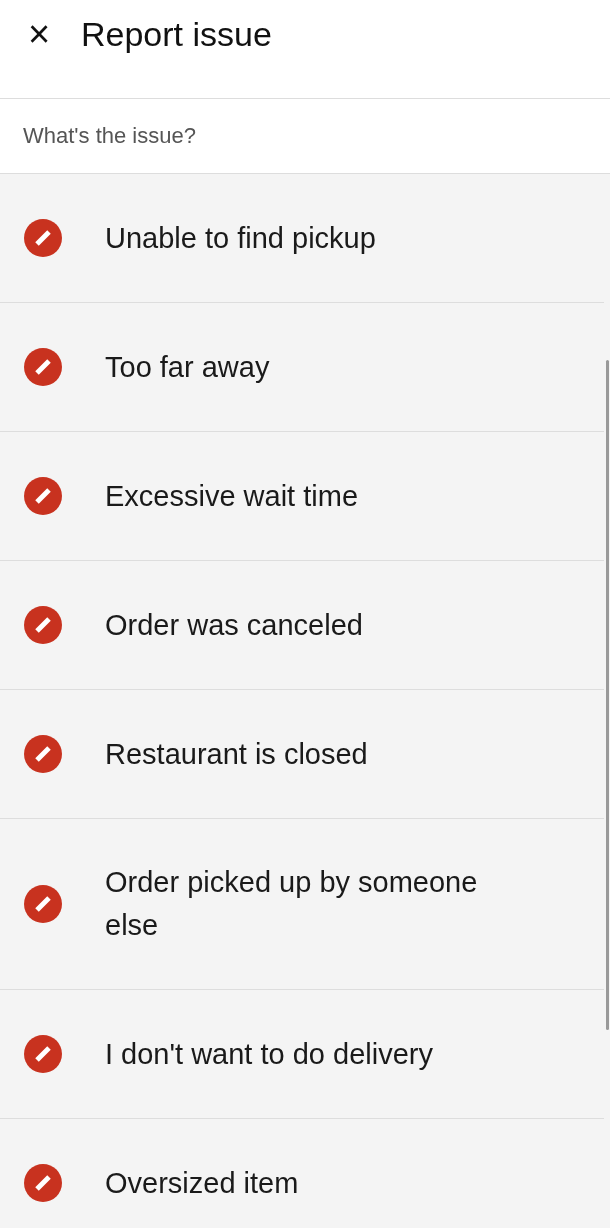  I want to click on issue-option: I don't want to do delivery, so click(302, 1054).